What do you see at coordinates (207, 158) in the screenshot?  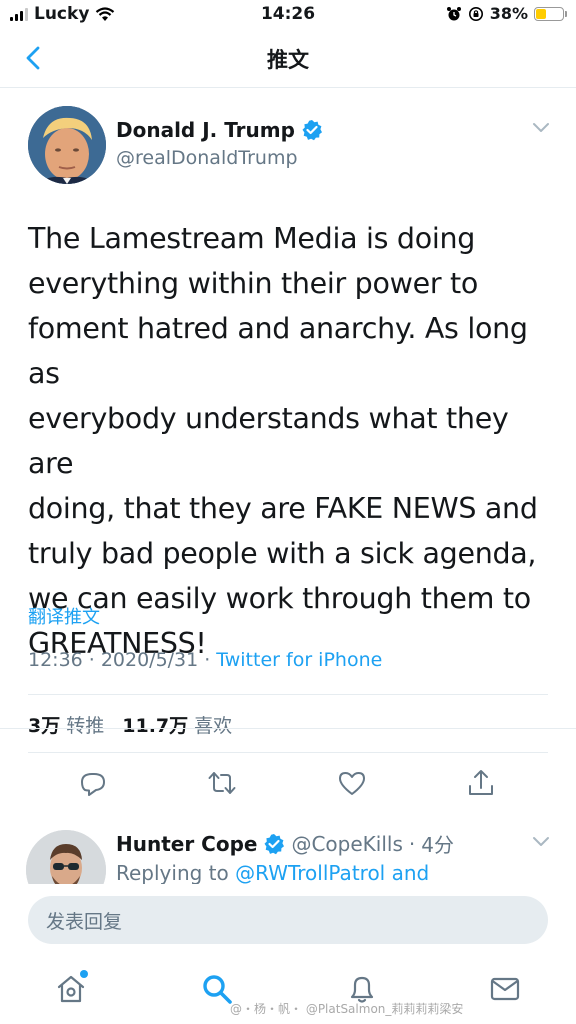 I see `author-handle: @realDonaldTrump` at bounding box center [207, 158].